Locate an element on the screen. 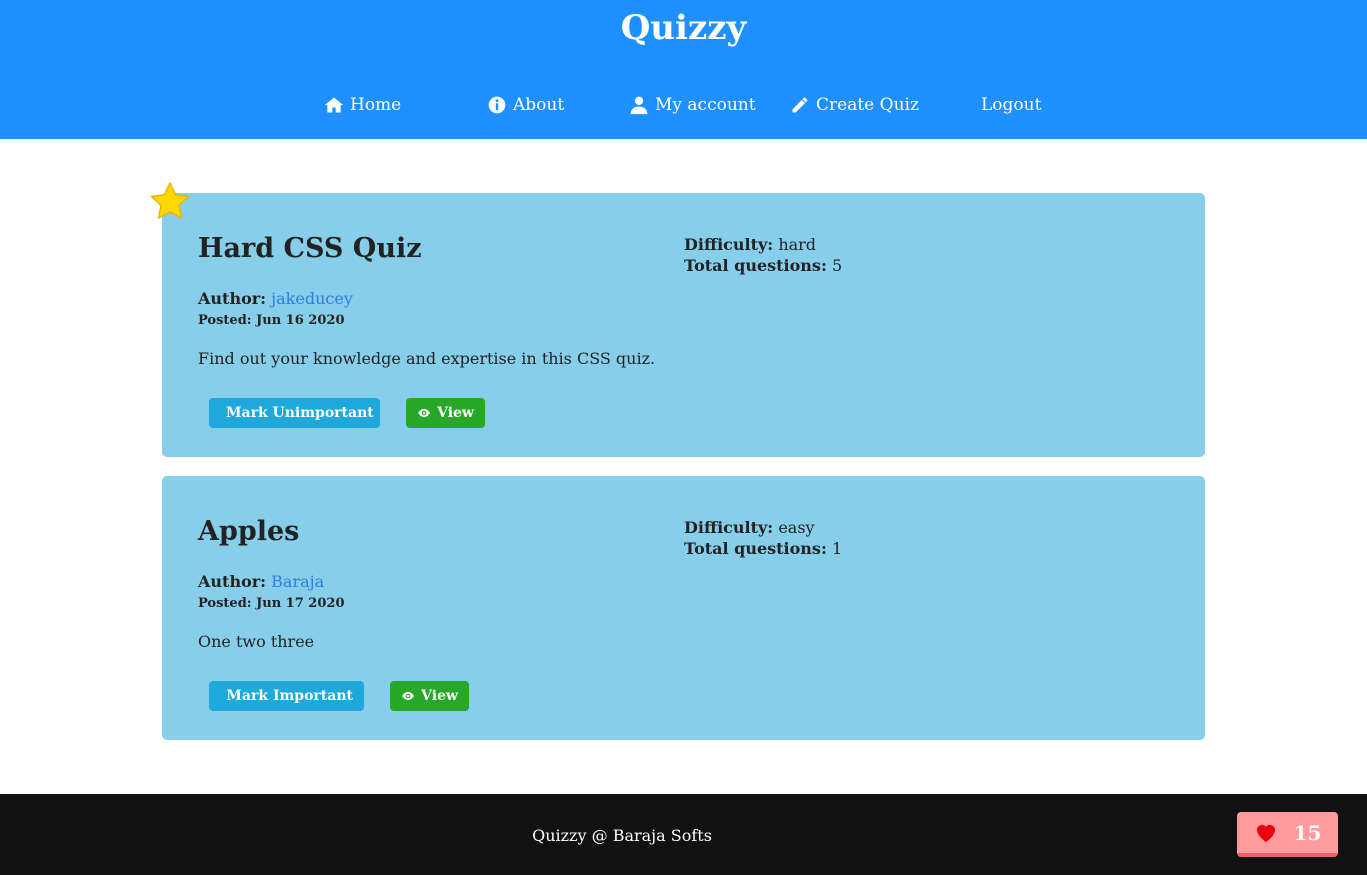 This screenshot has width=1367, height=875. quiz-author: Author: Baraja is located at coordinates (261, 581).